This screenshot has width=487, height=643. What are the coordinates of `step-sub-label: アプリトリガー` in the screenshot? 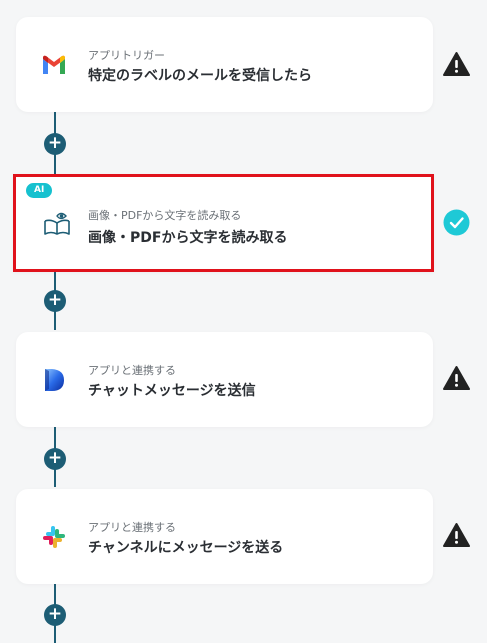 It's located at (126, 55).